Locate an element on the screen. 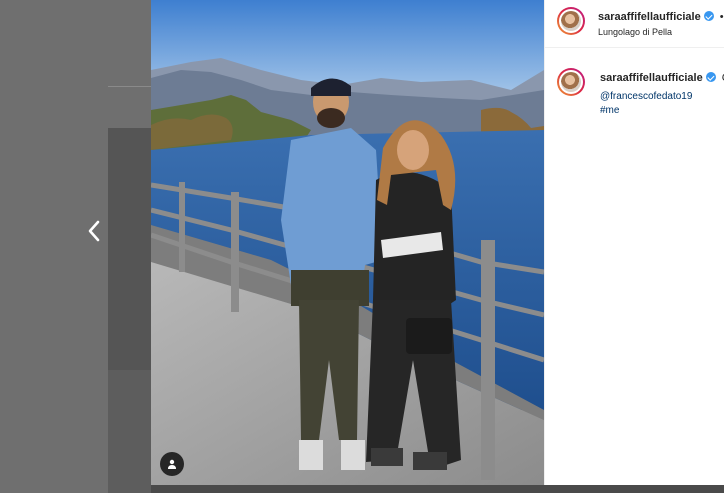 The width and height of the screenshot is (724, 493). chevron-left-icon is located at coordinates (94, 231).